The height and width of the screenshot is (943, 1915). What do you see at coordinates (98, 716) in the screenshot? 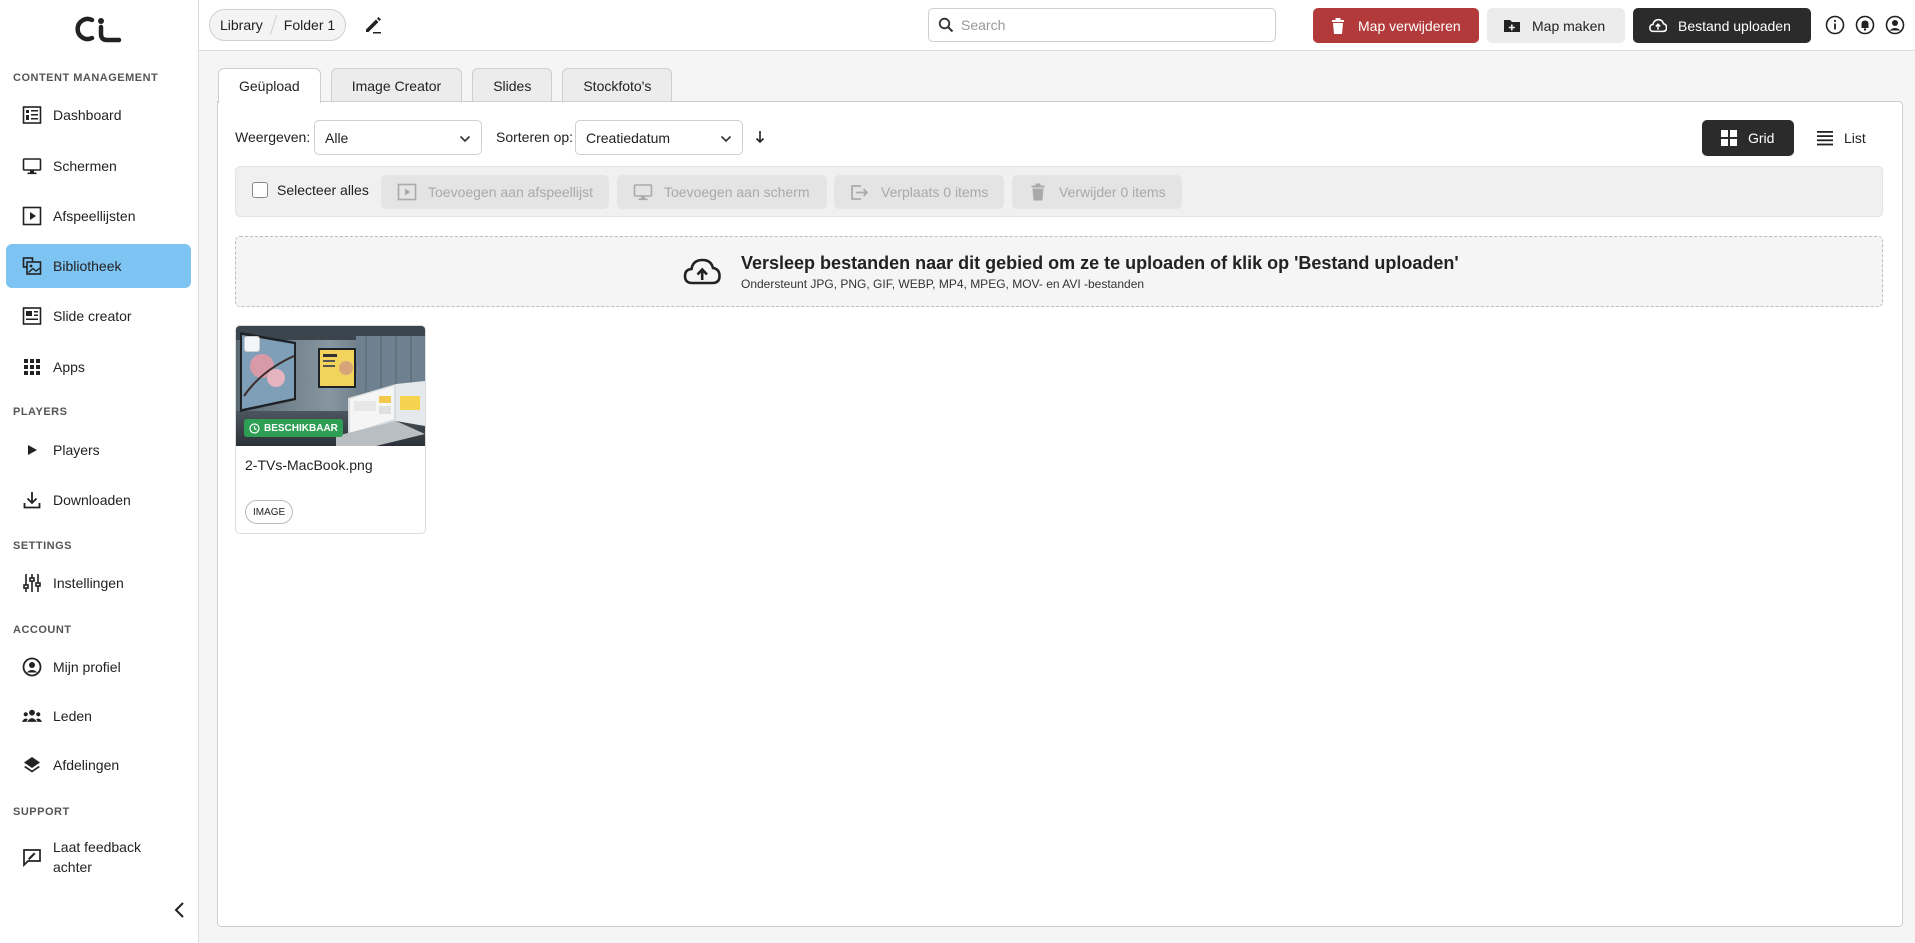
I see `sidebar-item-leden: Leden` at bounding box center [98, 716].